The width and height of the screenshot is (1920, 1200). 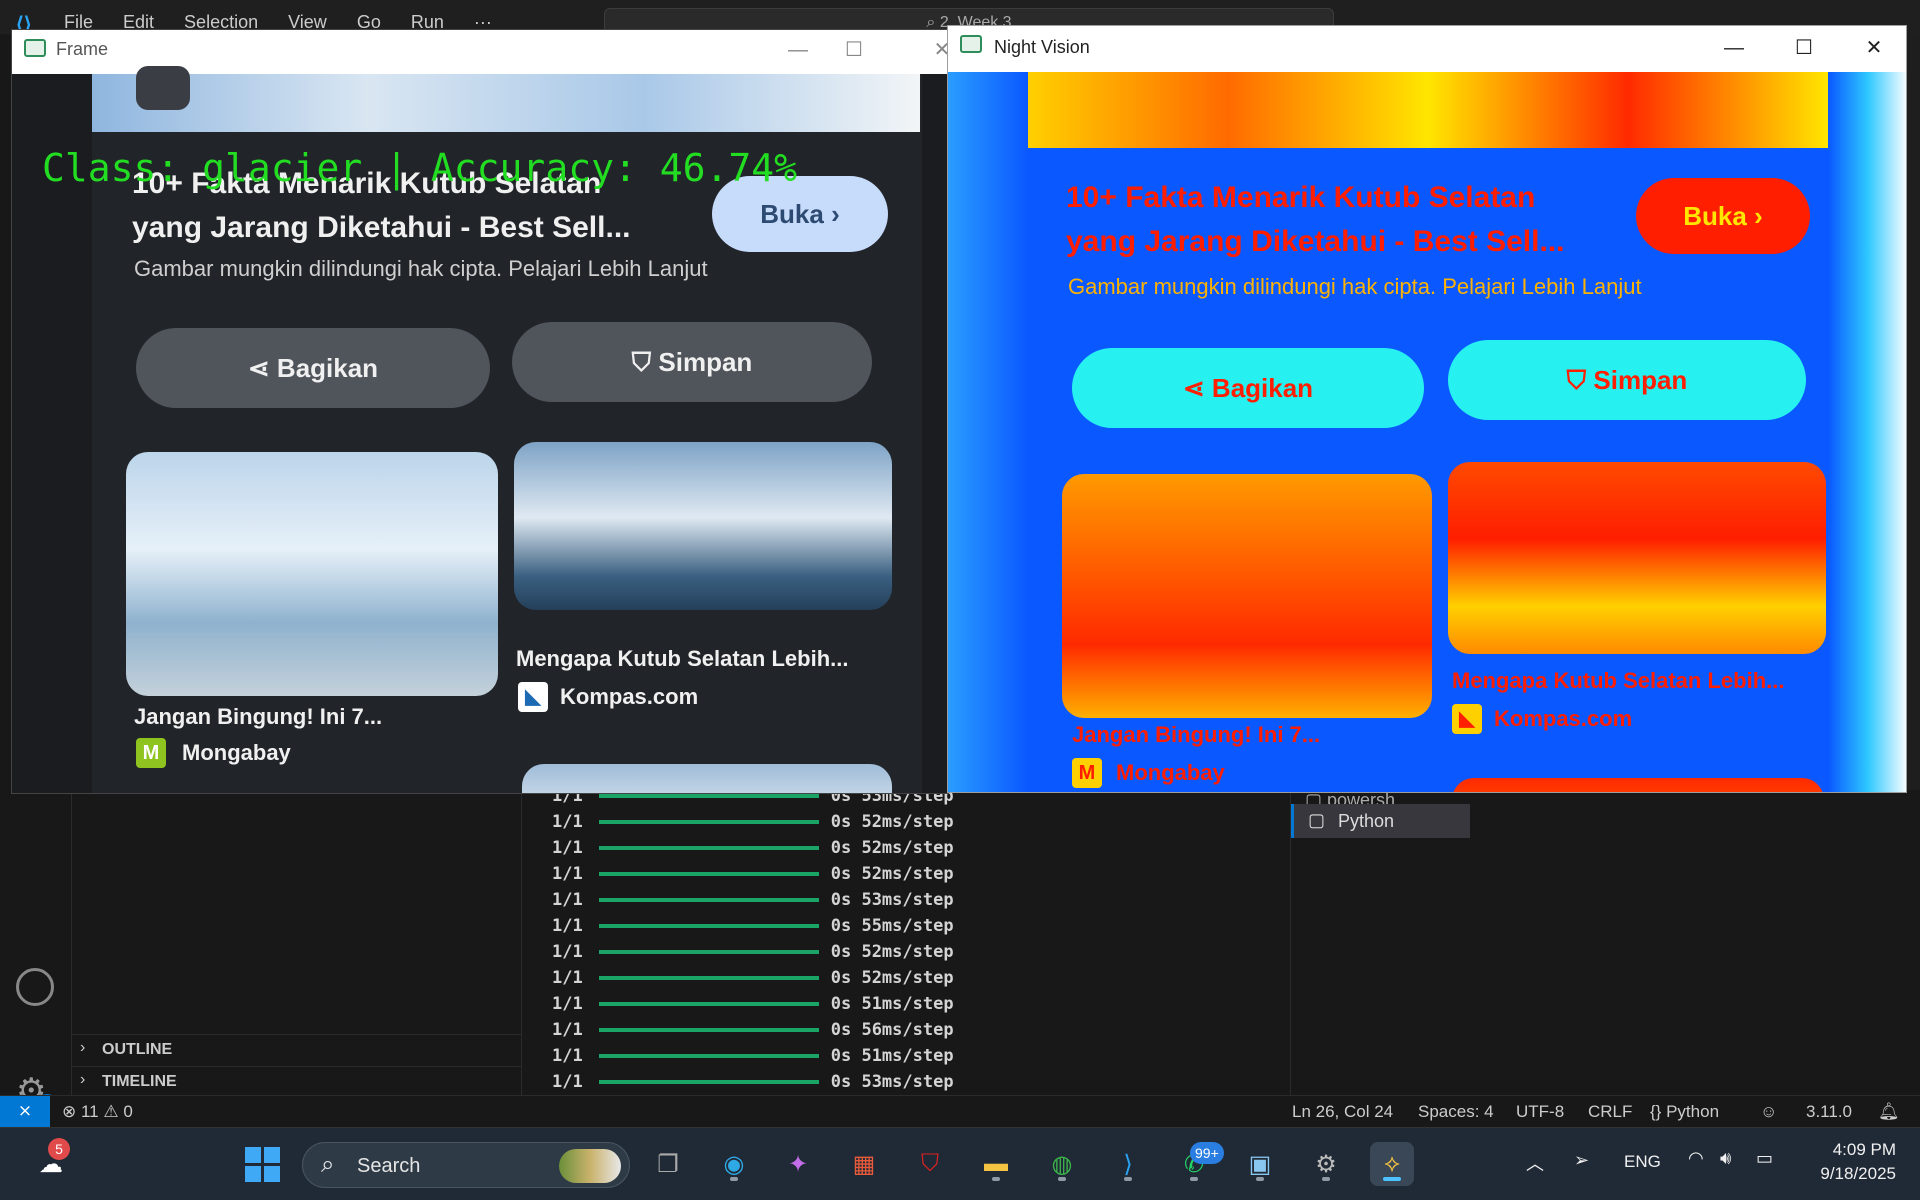 What do you see at coordinates (466, 1165) in the screenshot?
I see `taskbar-search-box: ⌕ Search` at bounding box center [466, 1165].